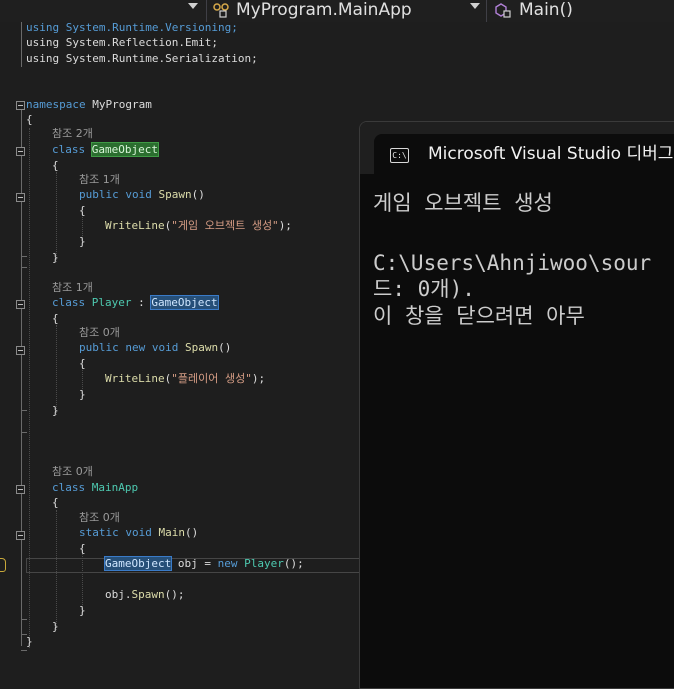  I want to click on code-line: public new void Spawn(), so click(155, 347).